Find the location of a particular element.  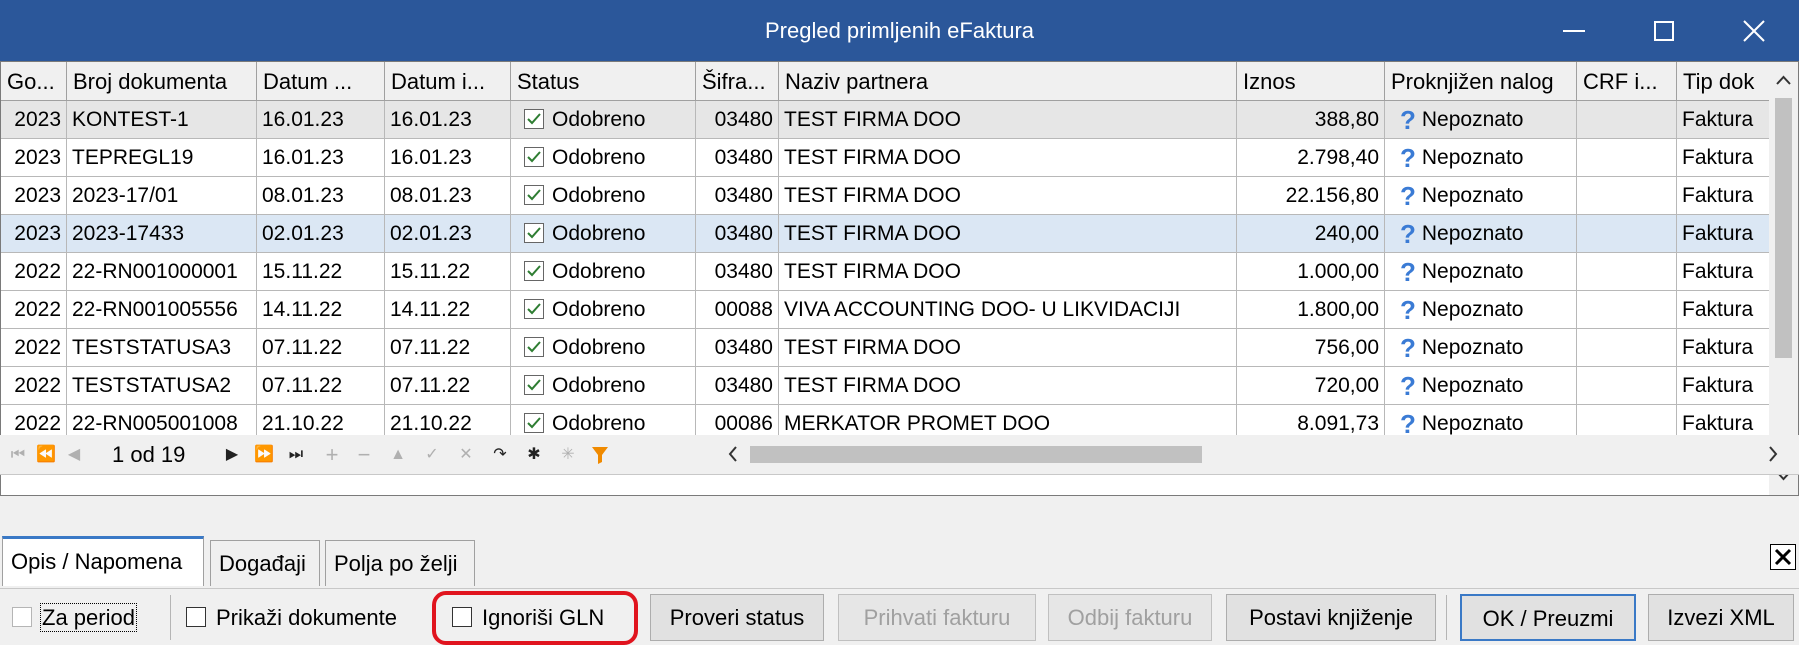

cell-datum-i: 07.11.22 is located at coordinates (448, 347).